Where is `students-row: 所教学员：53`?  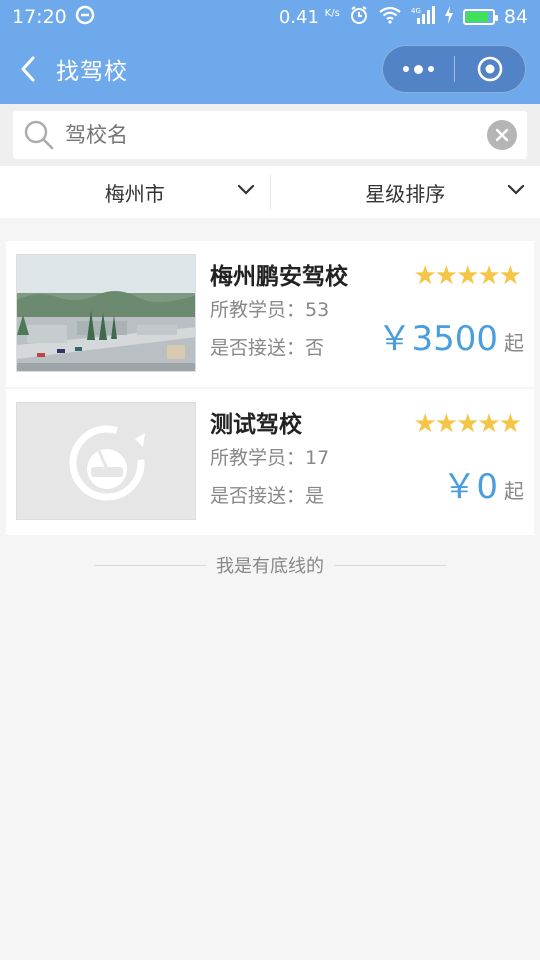 students-row: 所教学员：53 is located at coordinates (270, 310).